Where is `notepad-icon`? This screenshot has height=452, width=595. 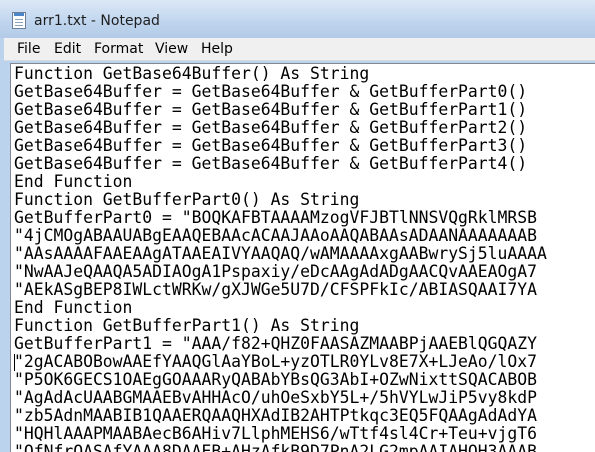 notepad-icon is located at coordinates (19, 20).